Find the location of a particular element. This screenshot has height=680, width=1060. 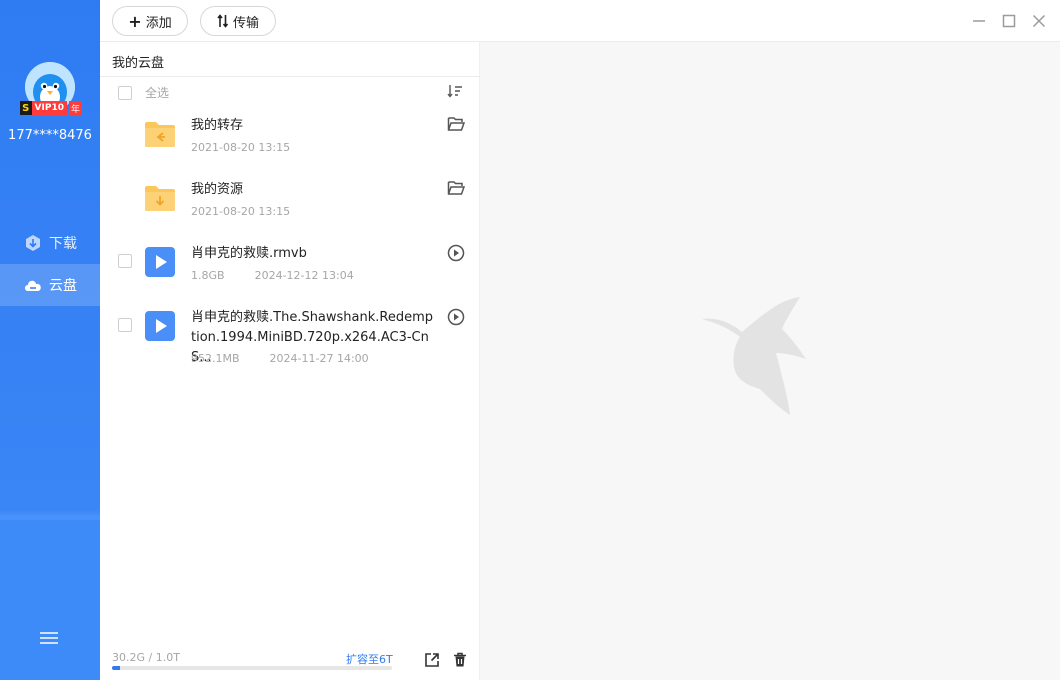

file-meta: 1.8GB 2024-12-12 13:04 is located at coordinates (272, 275).